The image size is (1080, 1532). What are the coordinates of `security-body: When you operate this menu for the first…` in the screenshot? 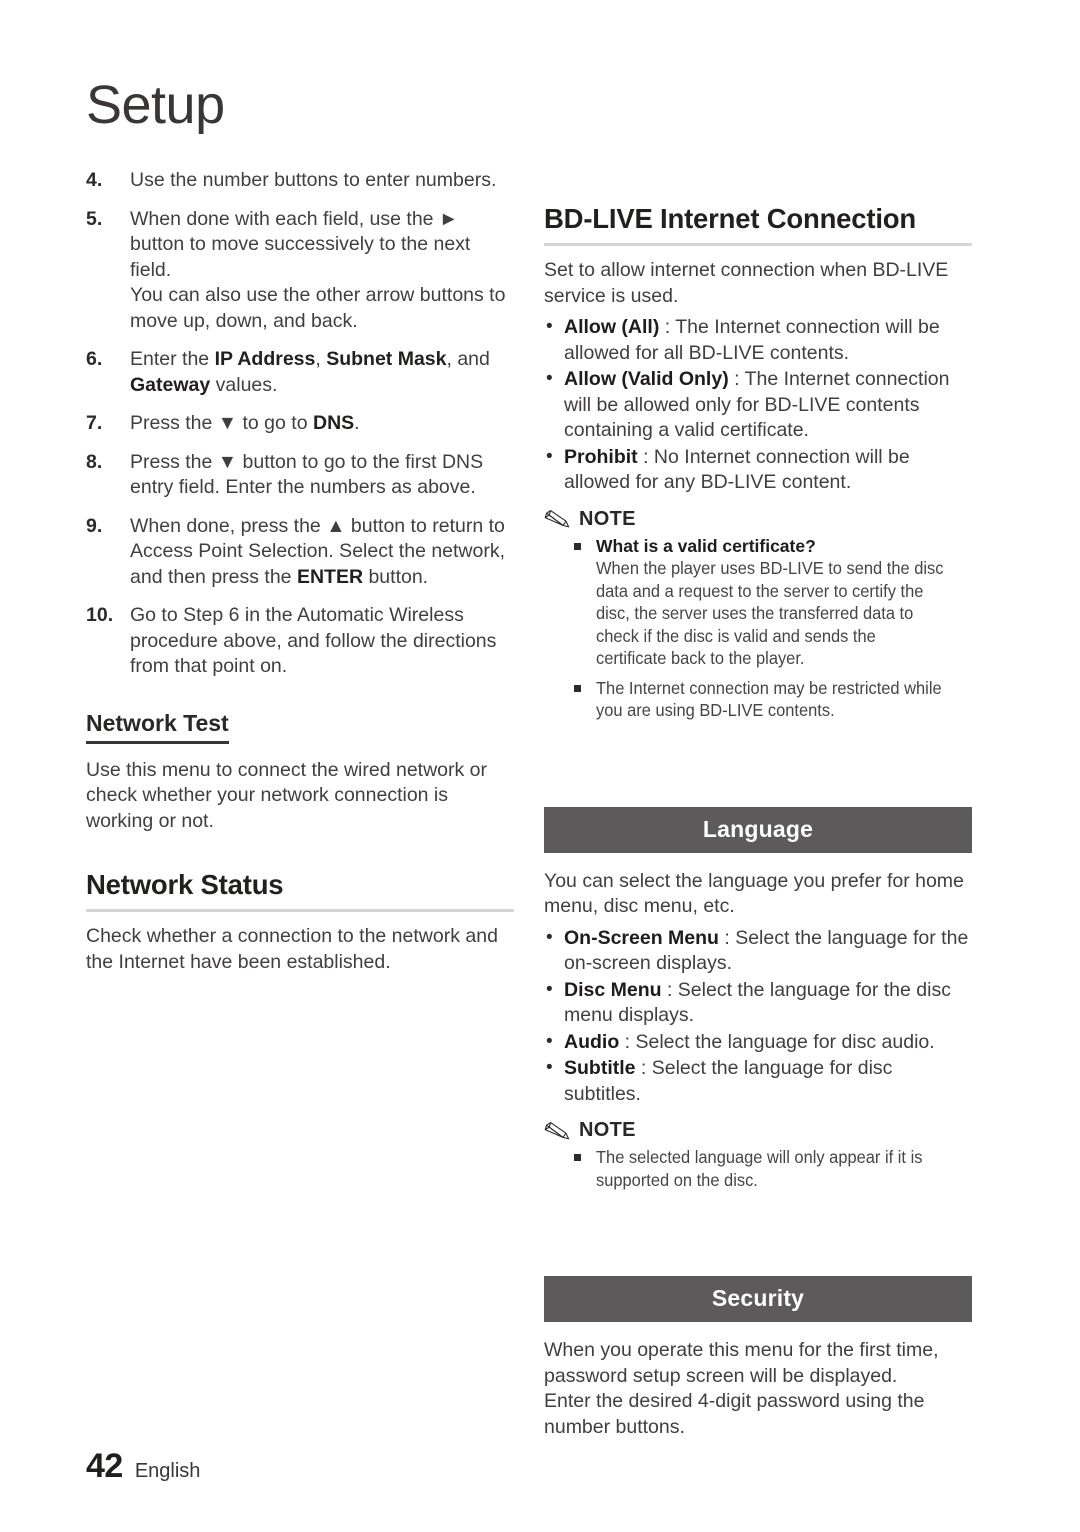 It's located at (741, 1388).